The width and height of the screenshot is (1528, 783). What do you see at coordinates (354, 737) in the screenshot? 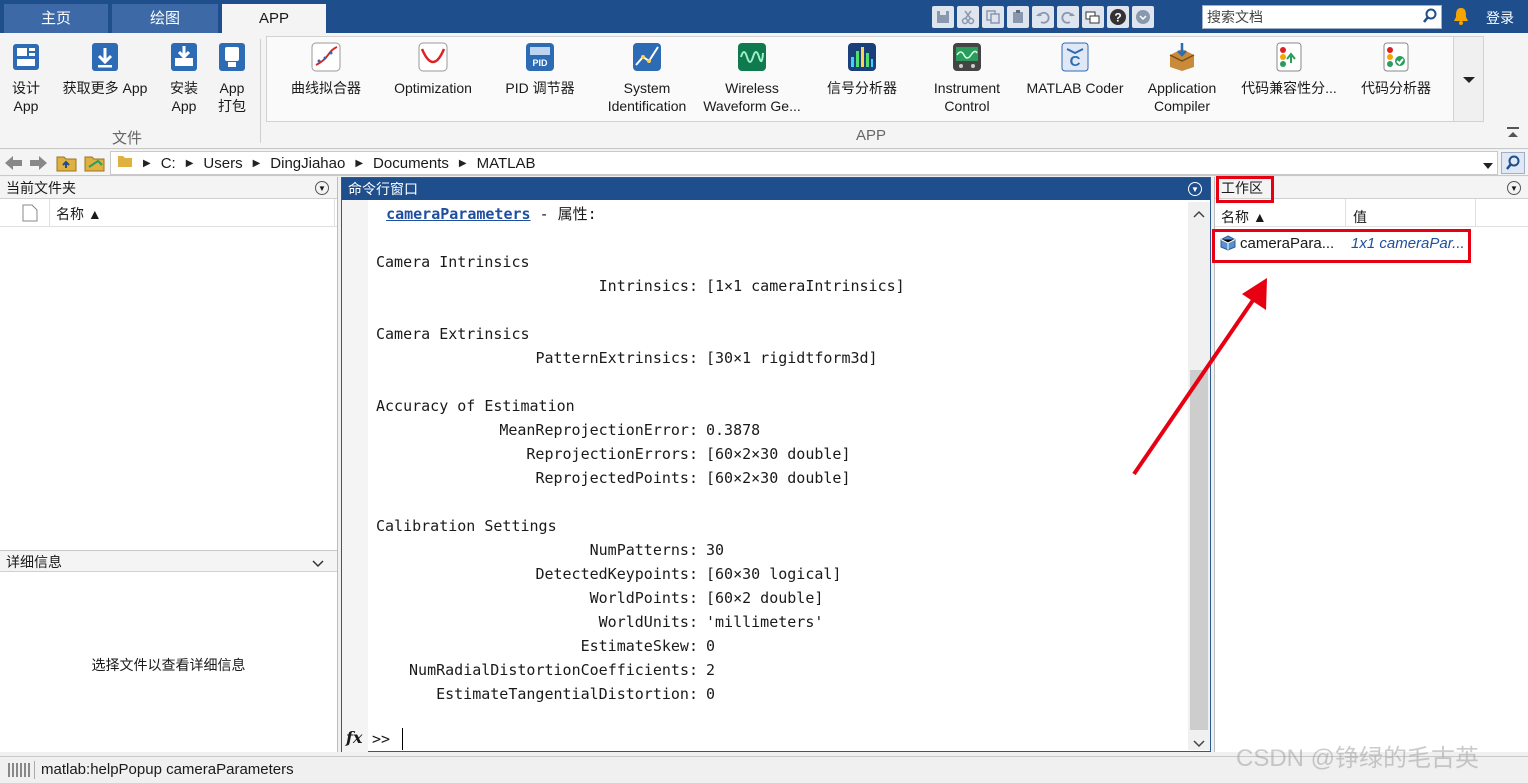
I see `function-browser-button: fx` at bounding box center [354, 737].